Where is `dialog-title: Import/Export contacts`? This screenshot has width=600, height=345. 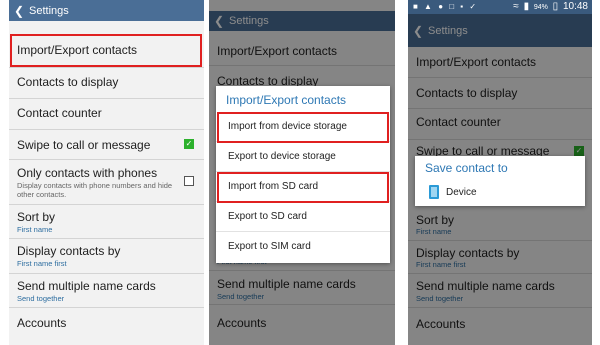
dialog-title: Import/Export contacts is located at coordinates (286, 100).